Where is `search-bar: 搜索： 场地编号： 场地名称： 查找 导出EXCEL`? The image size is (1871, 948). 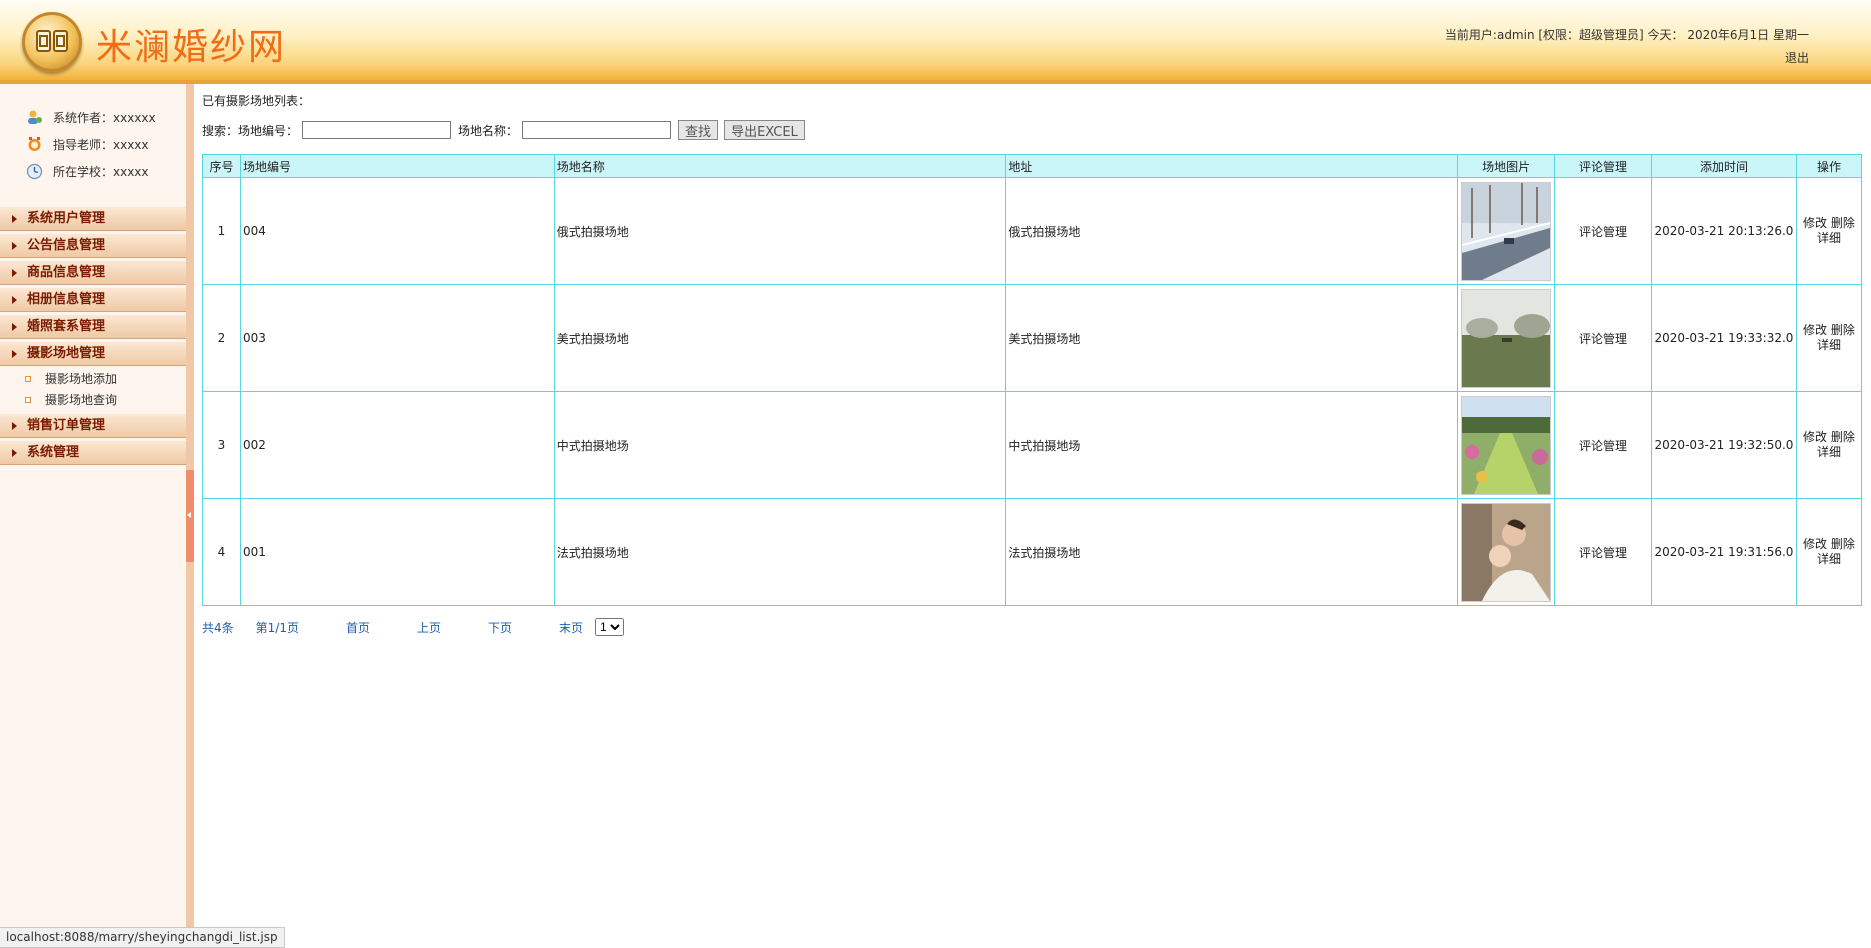
search-bar: 搜索： 场地编号： 场地名称： 查找 导出EXCEL is located at coordinates (506, 130).